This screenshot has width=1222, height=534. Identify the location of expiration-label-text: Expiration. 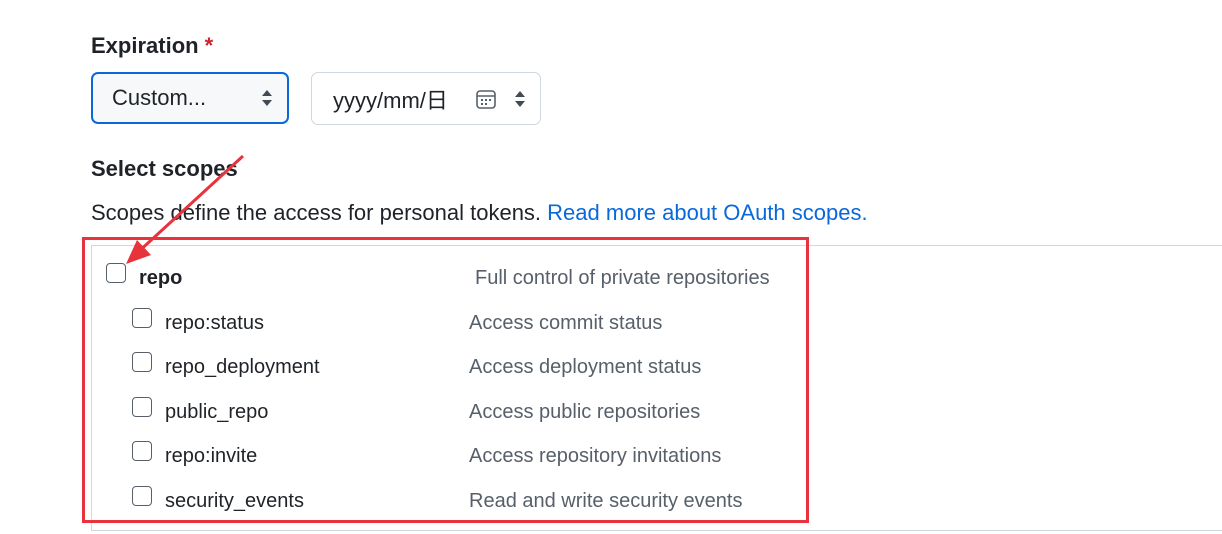
(145, 45).